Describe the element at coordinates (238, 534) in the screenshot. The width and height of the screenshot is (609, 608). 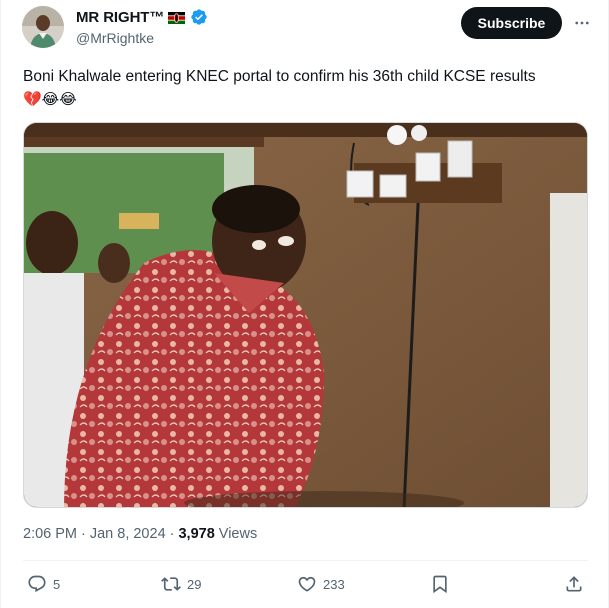
I see `views-label: Views` at that location.